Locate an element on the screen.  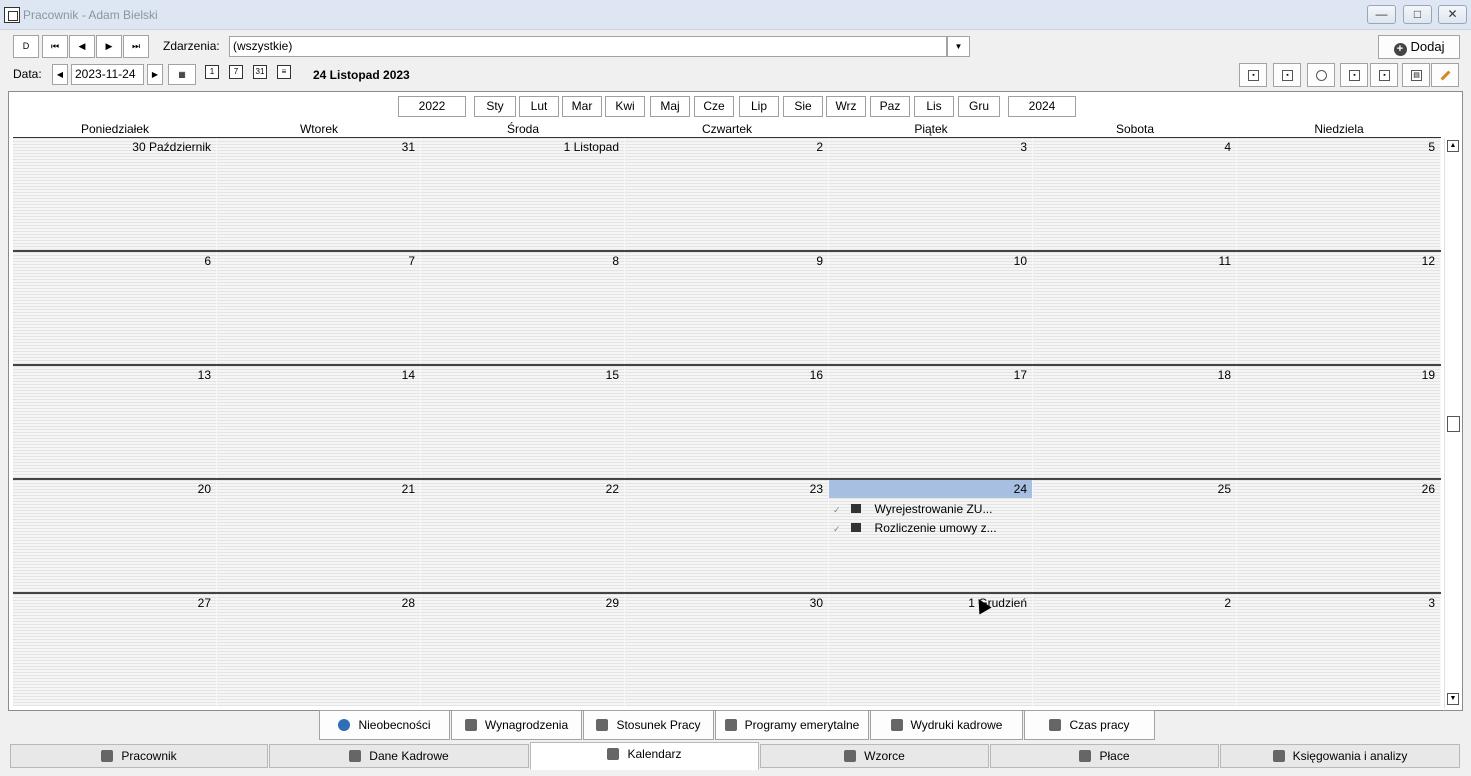
list-view-icon: ≡ is located at coordinates (284, 72).